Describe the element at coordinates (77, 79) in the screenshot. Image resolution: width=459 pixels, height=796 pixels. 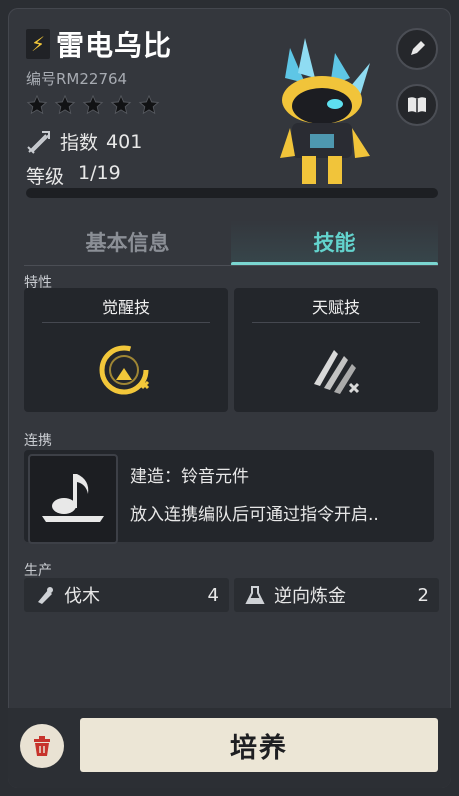
I see `creature-code: 编号RM22764` at that location.